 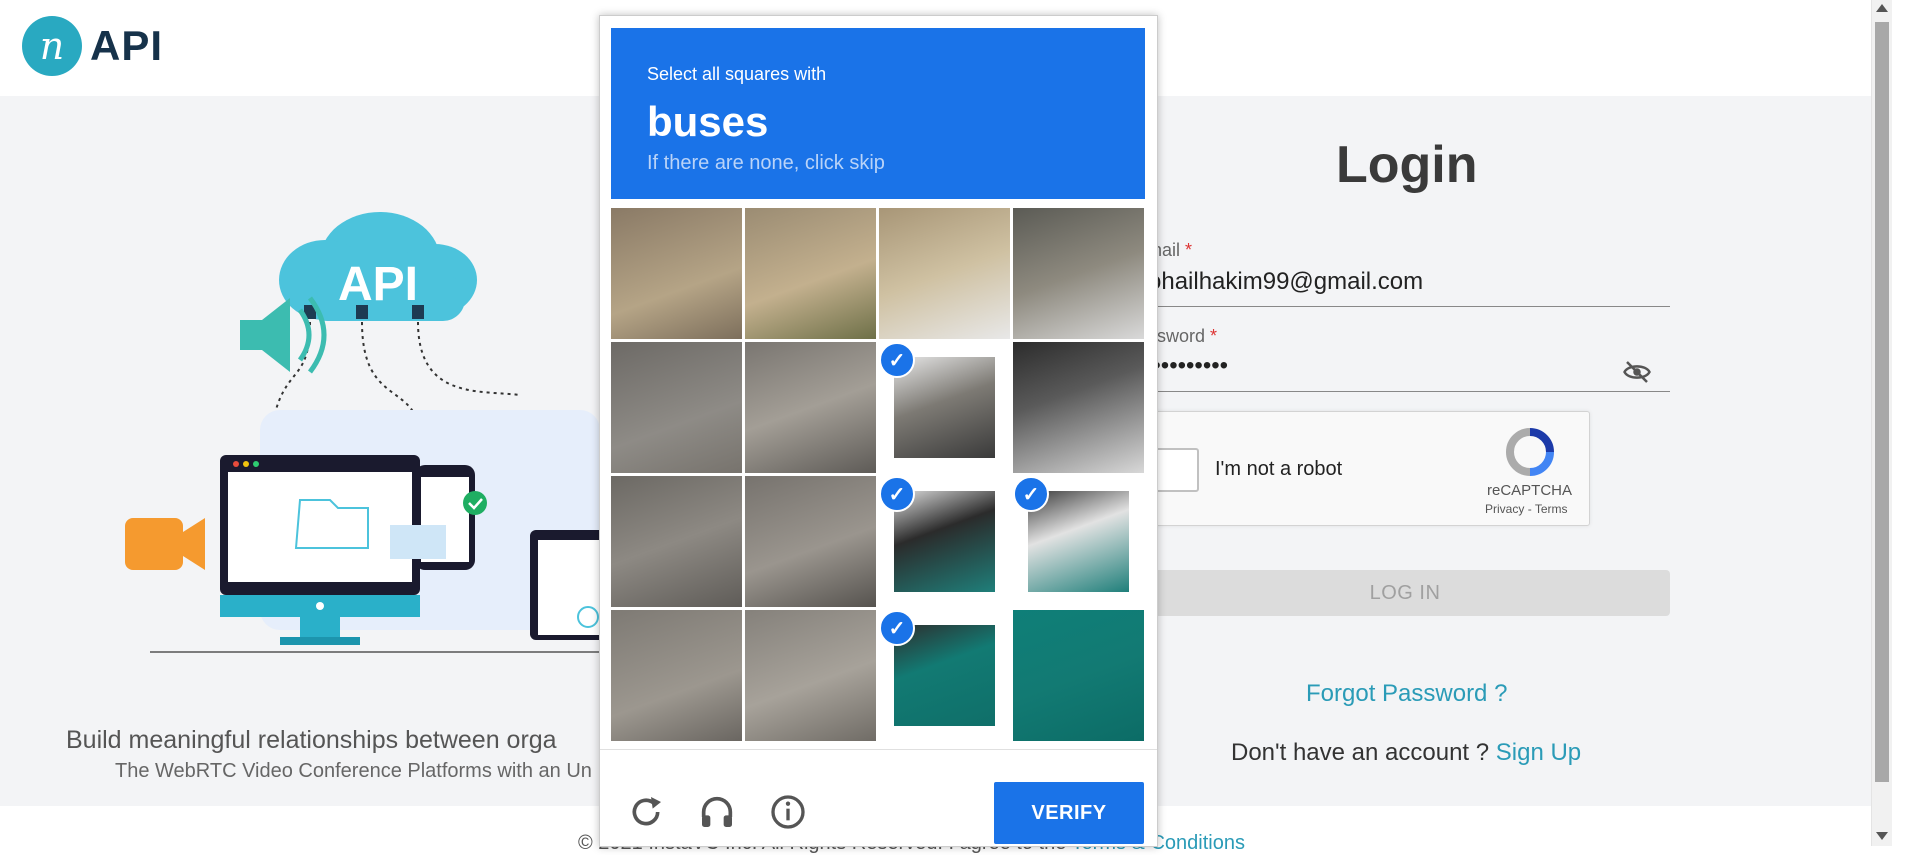 I want to click on camera-icon, so click(x=165, y=544).